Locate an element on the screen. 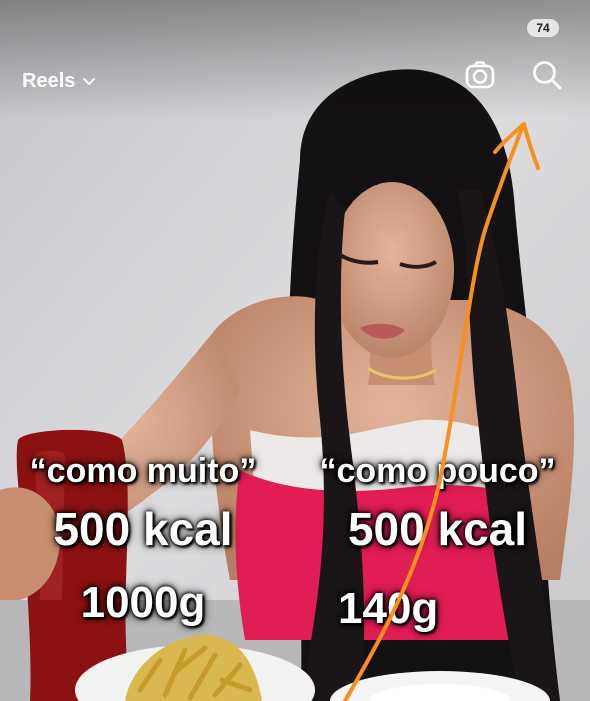 This screenshot has height=701, width=590. camera-icon is located at coordinates (480, 75).